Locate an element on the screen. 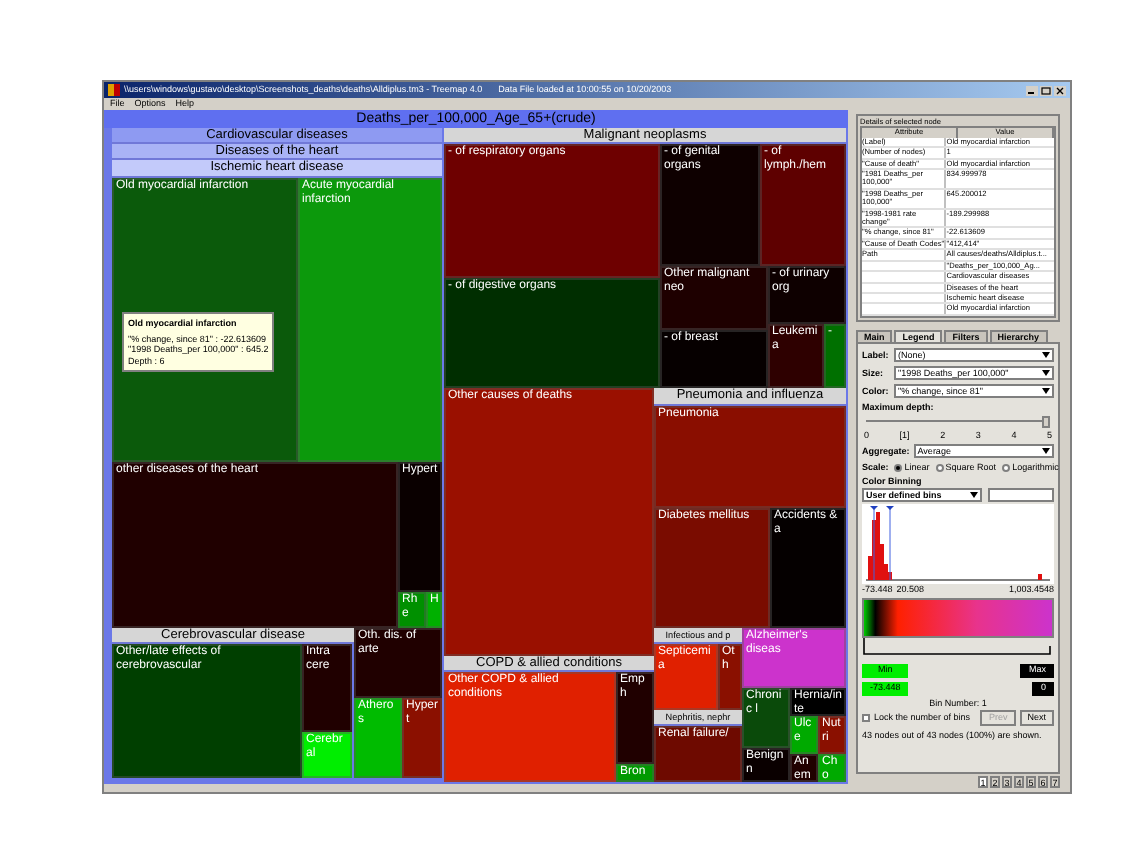  minimize-icon is located at coordinates (1032, 90).